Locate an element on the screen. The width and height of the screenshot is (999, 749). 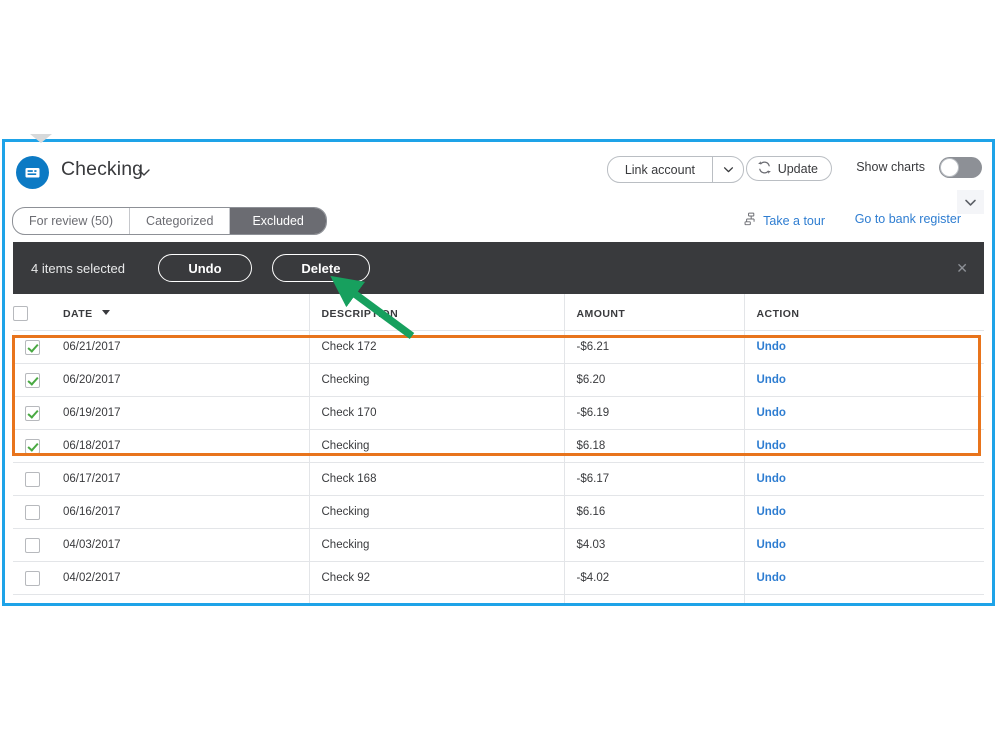
column-header-amount: AMOUNT is located at coordinates (653, 312).